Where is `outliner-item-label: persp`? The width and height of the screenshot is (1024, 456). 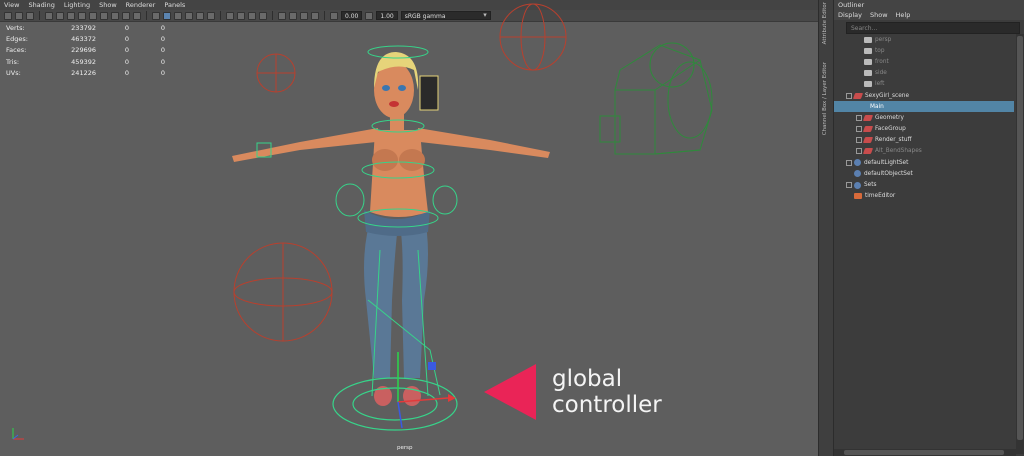 outliner-item-label: persp is located at coordinates (883, 39).